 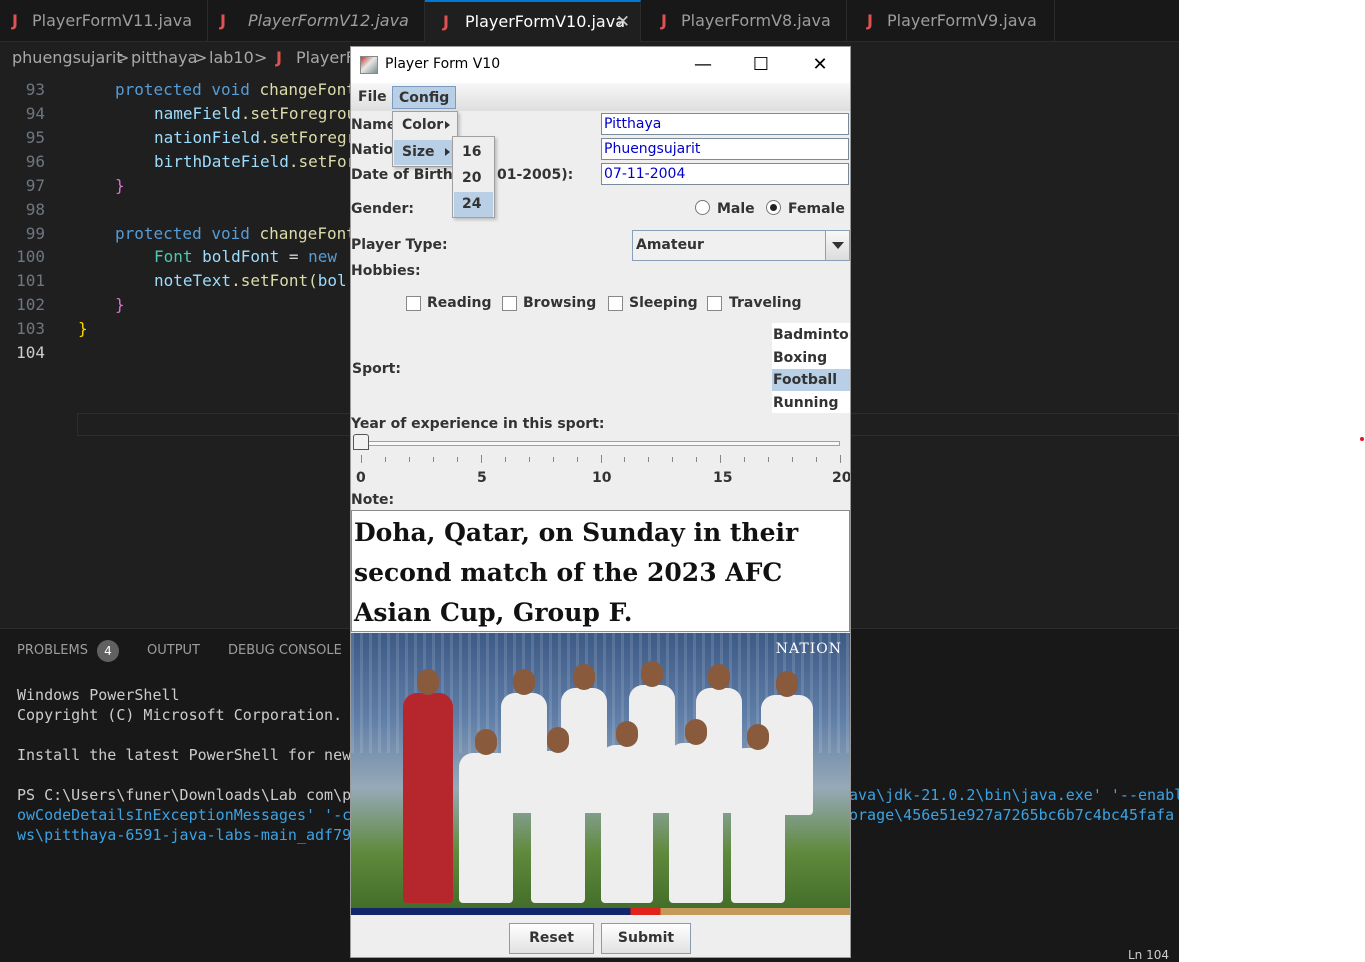 I want to click on gender-label: Gender:, so click(x=382, y=209).